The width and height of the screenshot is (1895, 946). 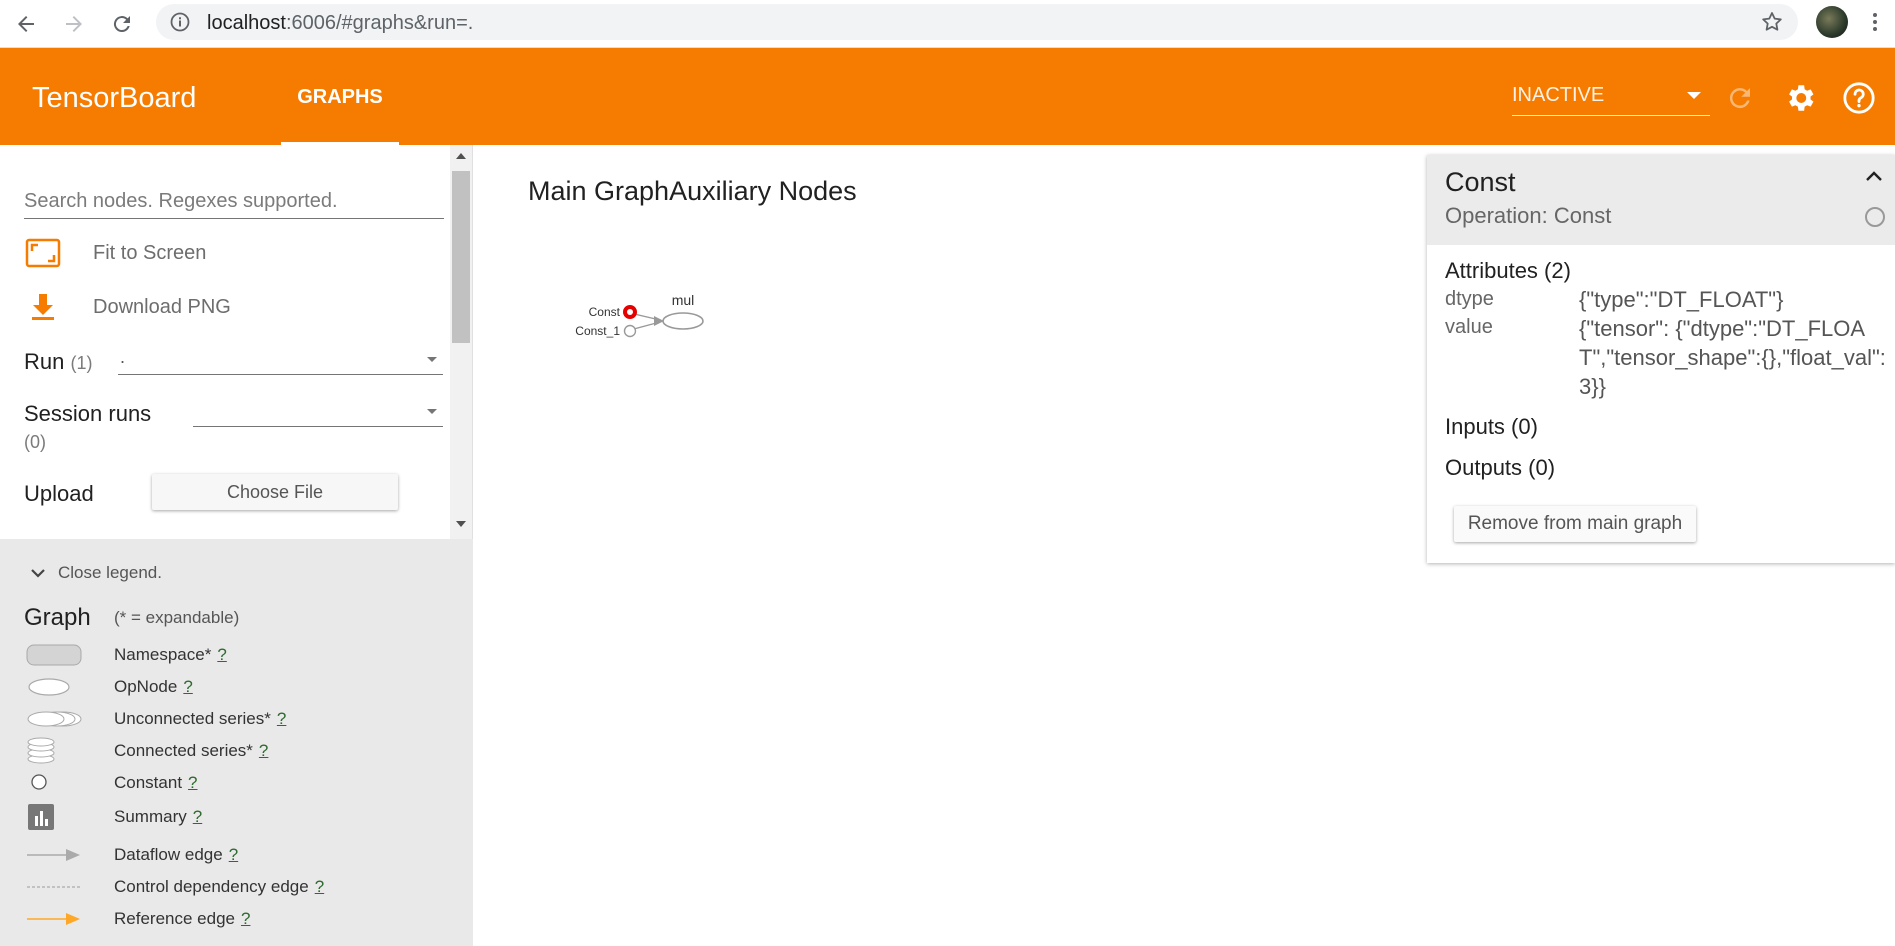 I want to click on tab-graphs: GRAPHS, so click(x=340, y=96).